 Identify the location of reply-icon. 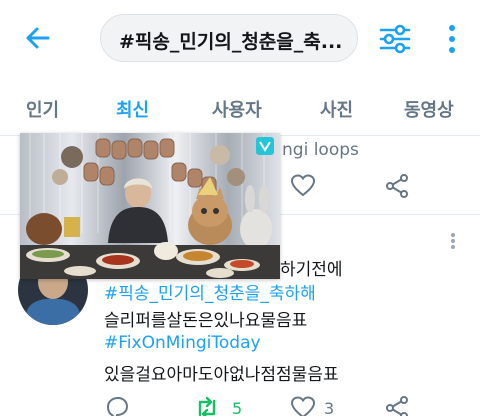
(117, 405).